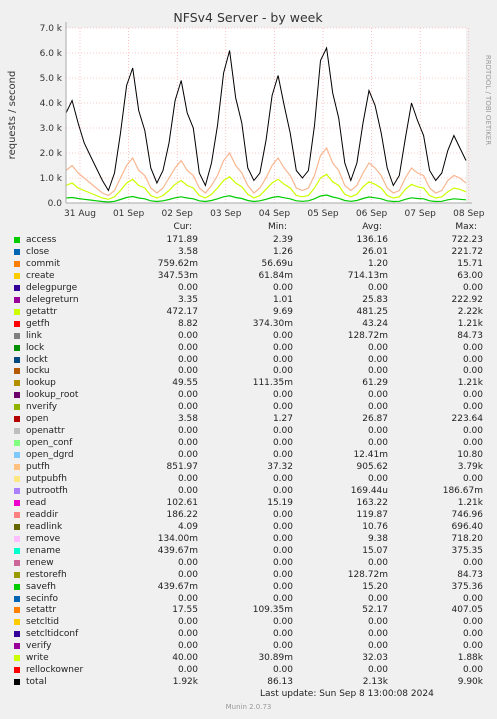  What do you see at coordinates (248, 516) in the screenshot?
I see `legend-row-readdir: readdir 186.22 0.00 119.87 746.96` at bounding box center [248, 516].